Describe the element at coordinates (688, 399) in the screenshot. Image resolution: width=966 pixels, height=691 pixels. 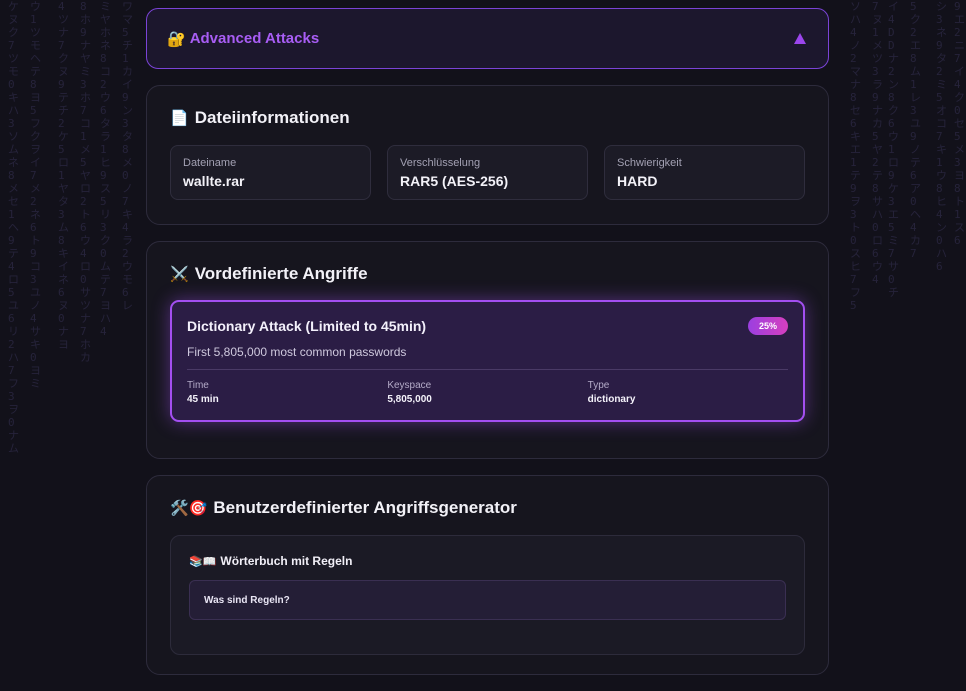
I see `stat-type-value: dictionary` at that location.